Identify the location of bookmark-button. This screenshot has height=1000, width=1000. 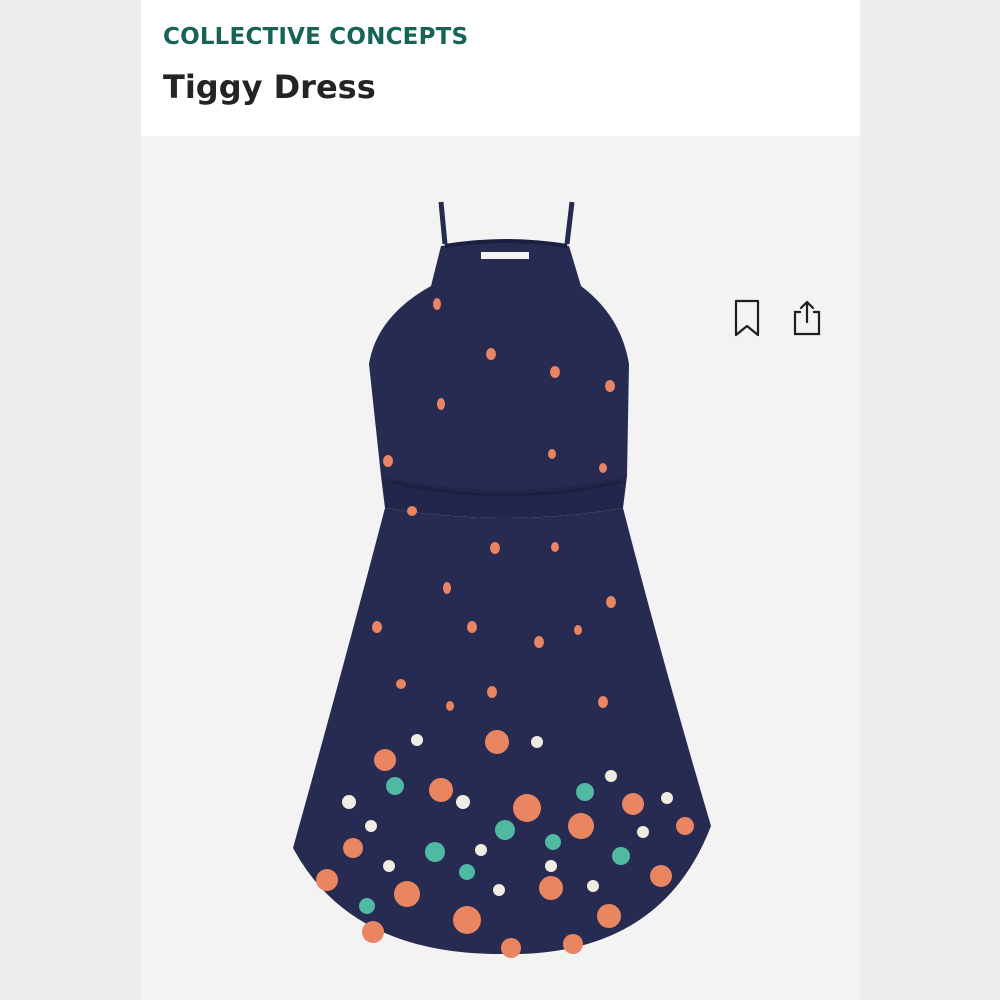
(747, 318).